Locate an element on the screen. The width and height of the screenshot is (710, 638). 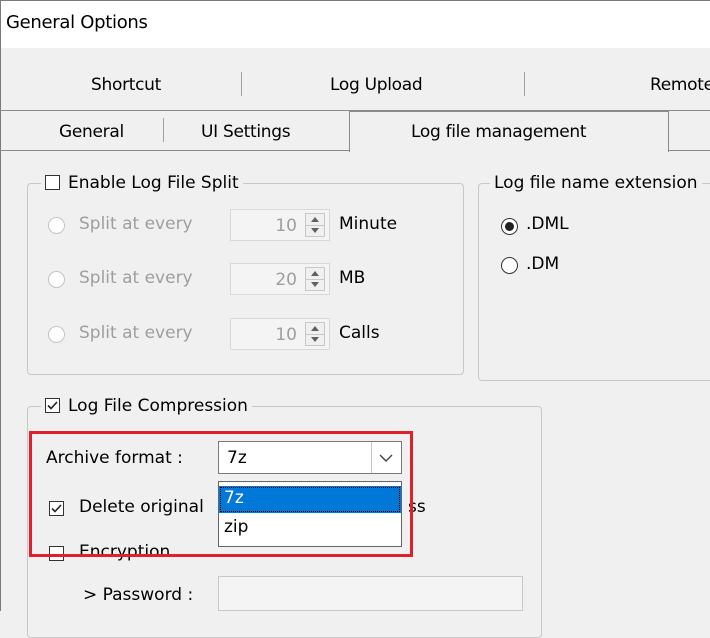
split-mb-spinner: 20 is located at coordinates (280, 279).